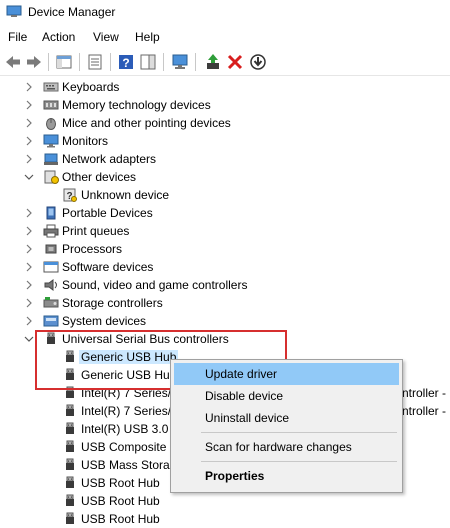 The image size is (450, 528). What do you see at coordinates (225, 105) in the screenshot?
I see `tree-row: Memory technology devices` at bounding box center [225, 105].